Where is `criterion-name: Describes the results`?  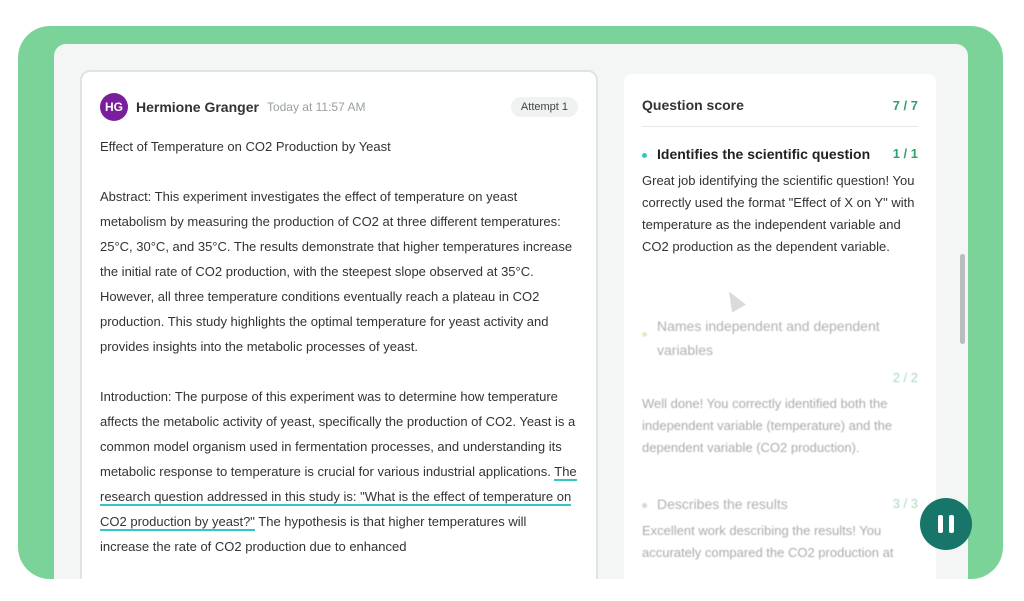 criterion-name: Describes the results is located at coordinates (722, 504).